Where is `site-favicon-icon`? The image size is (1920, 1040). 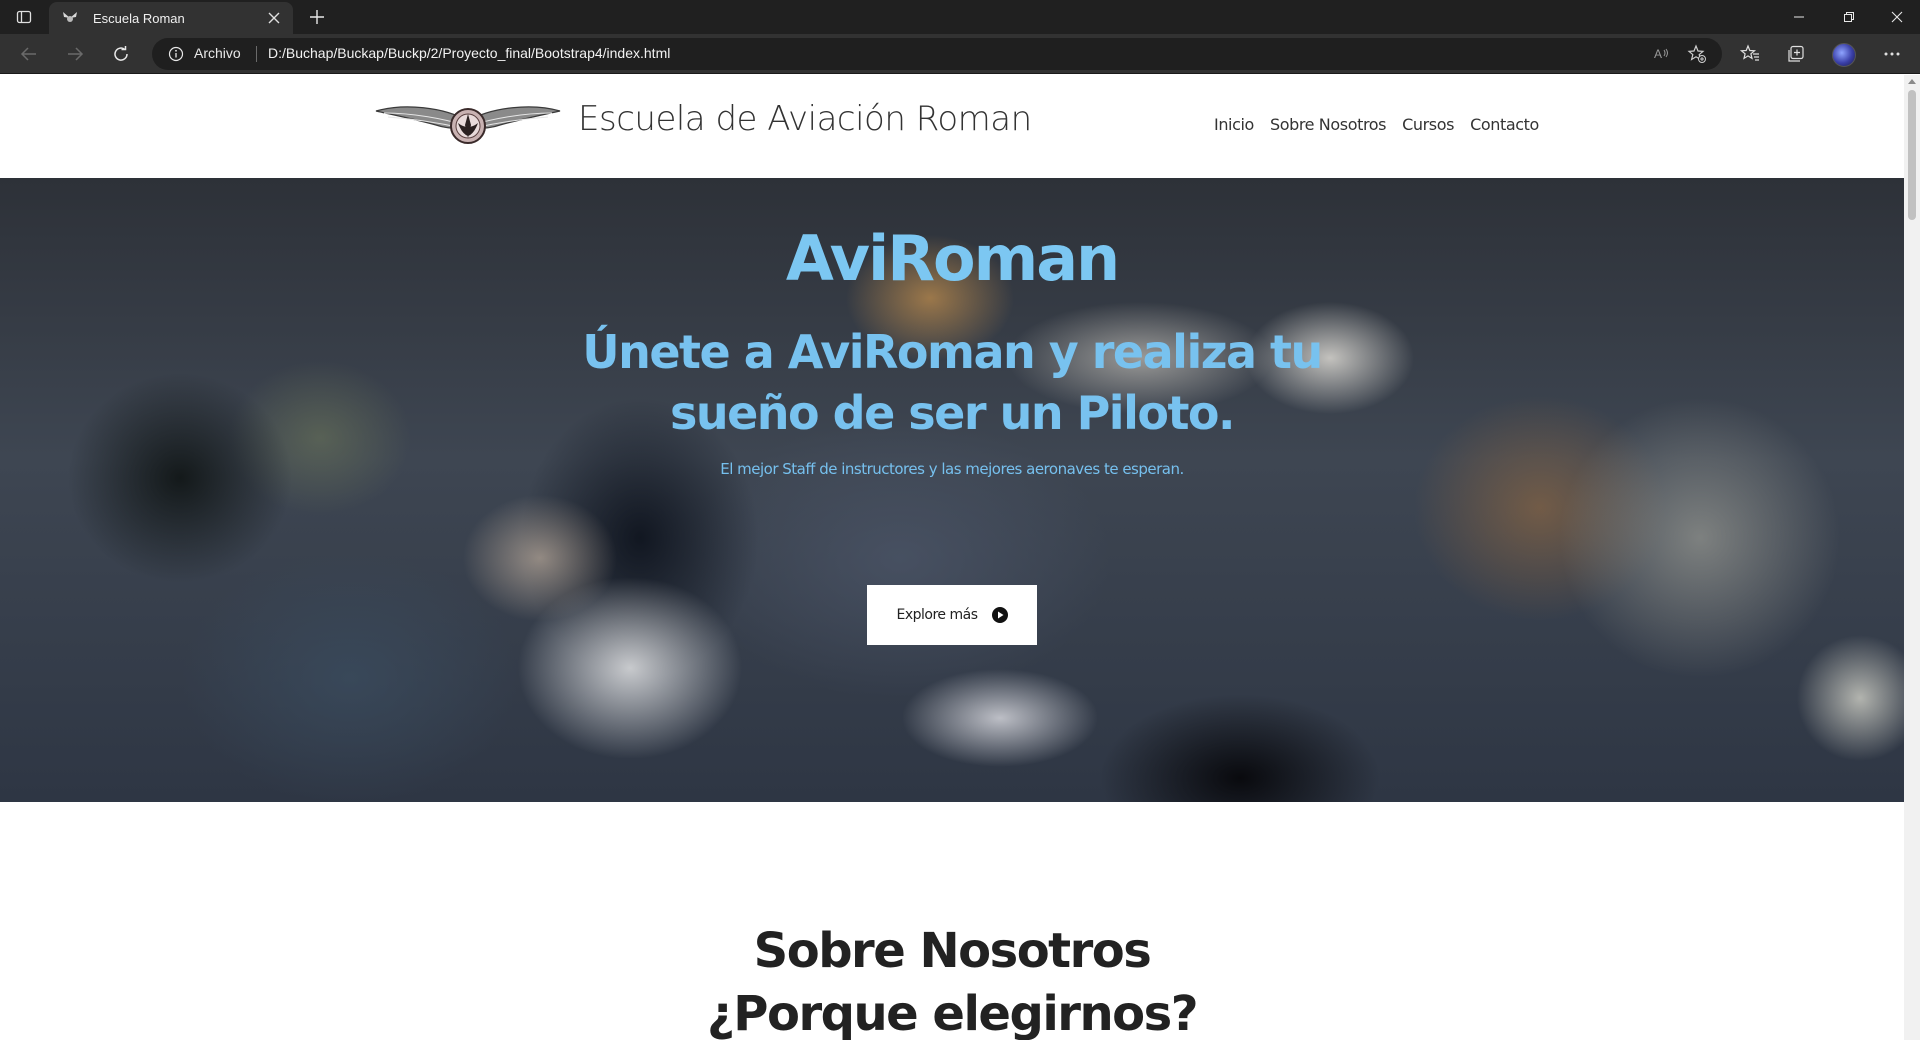 site-favicon-icon is located at coordinates (70, 18).